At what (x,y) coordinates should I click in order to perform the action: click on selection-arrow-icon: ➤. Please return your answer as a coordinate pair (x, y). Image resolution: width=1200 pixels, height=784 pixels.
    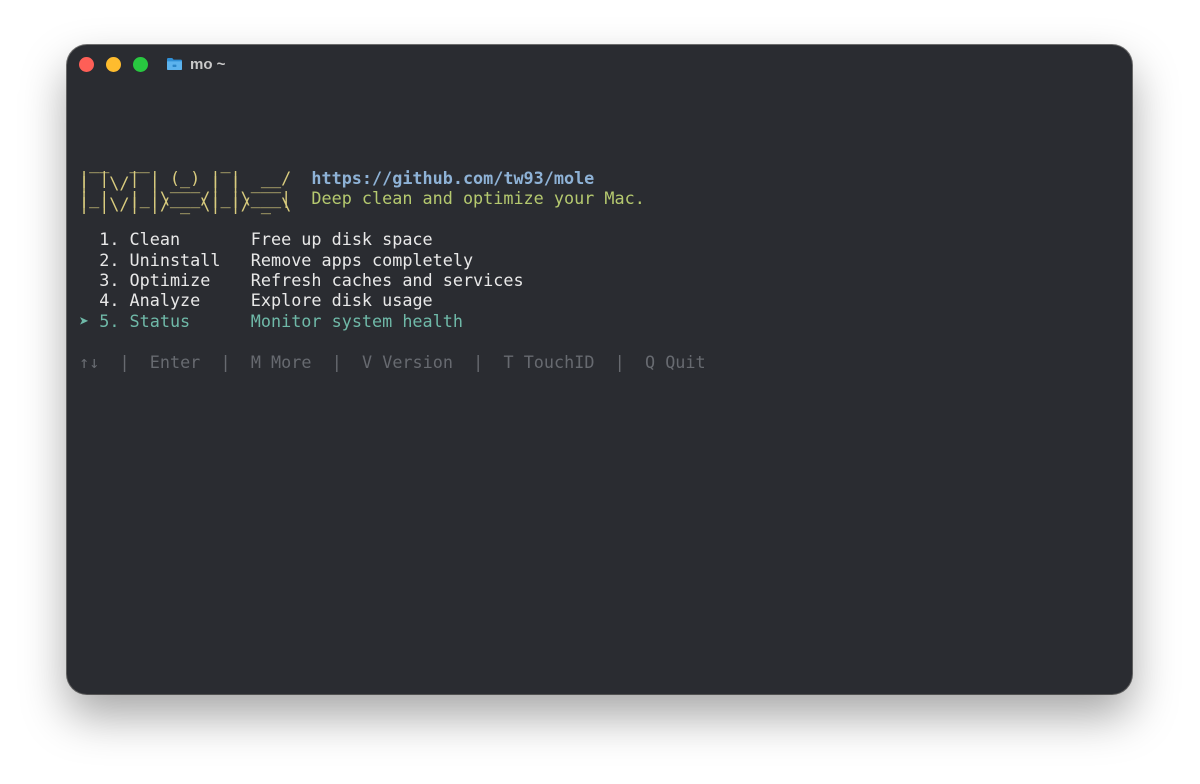
    Looking at the image, I should click on (84, 320).